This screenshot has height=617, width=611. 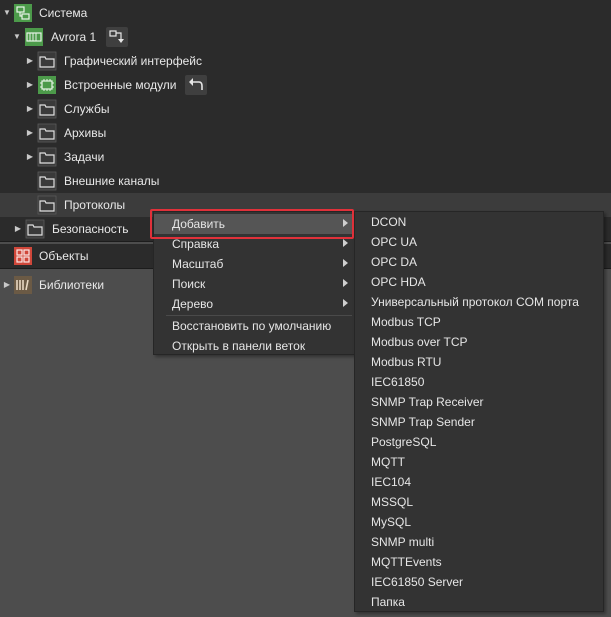 I want to click on modules-icon, so click(x=47, y=85).